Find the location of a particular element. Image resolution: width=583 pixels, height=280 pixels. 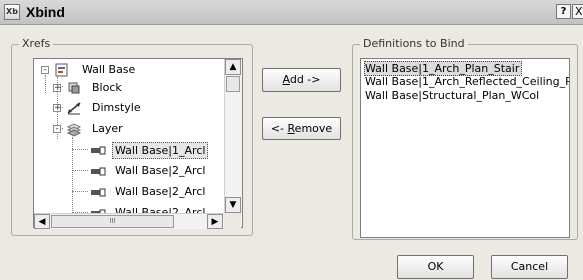

window-title: Xbind is located at coordinates (45, 12).